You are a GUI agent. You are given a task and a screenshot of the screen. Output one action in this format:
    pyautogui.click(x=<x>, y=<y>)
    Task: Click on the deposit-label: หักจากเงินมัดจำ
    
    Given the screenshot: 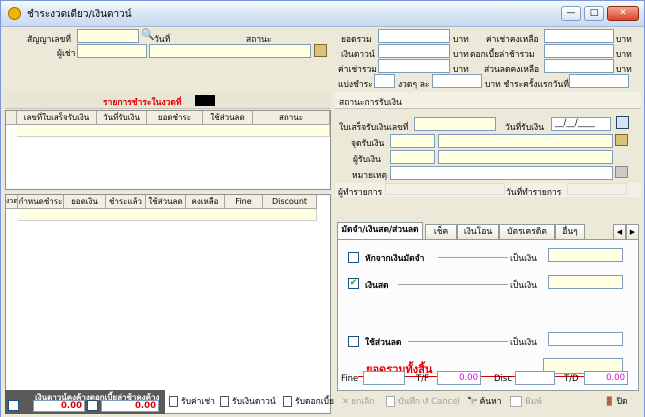 What is the action you would take?
    pyautogui.click(x=395, y=259)
    